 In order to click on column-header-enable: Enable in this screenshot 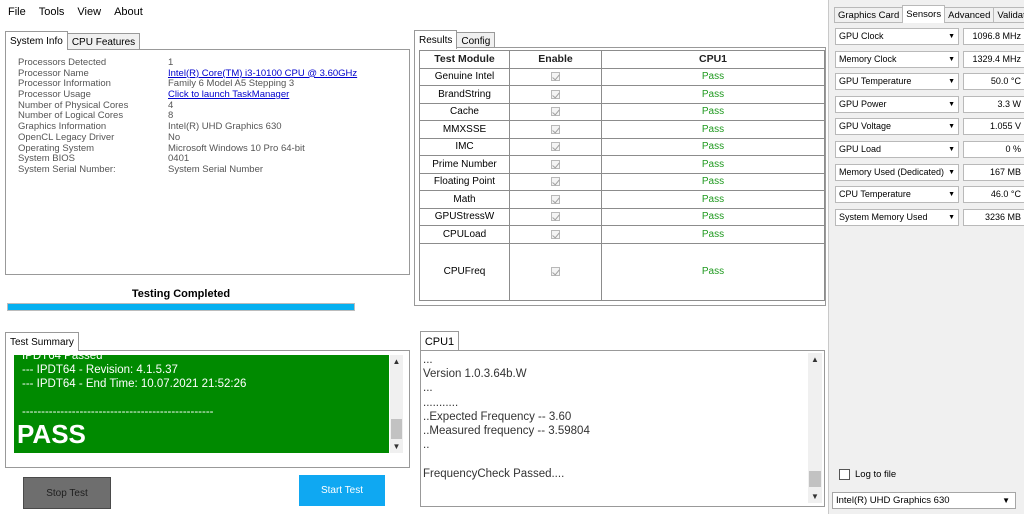, I will do `click(555, 59)`.